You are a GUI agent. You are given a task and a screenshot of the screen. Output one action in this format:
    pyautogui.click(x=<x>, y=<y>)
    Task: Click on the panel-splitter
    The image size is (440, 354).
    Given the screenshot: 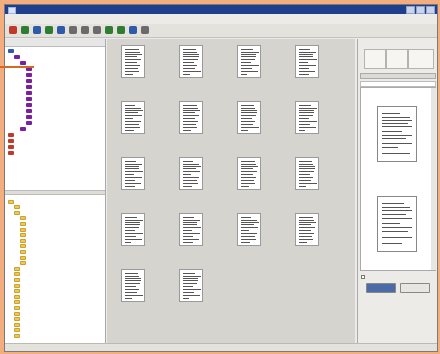 What is the action you would take?
    pyautogui.click(x=55, y=192)
    